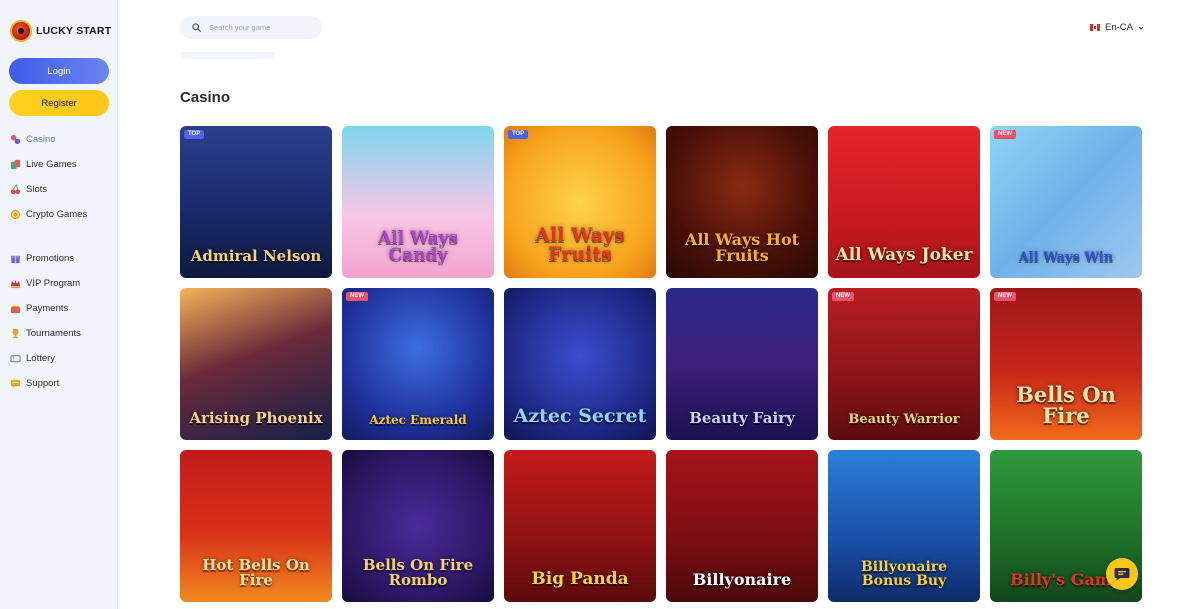 This screenshot has height=609, width=1200. Describe the element at coordinates (904, 255) in the screenshot. I see `game-title: All Ways Joker` at that location.